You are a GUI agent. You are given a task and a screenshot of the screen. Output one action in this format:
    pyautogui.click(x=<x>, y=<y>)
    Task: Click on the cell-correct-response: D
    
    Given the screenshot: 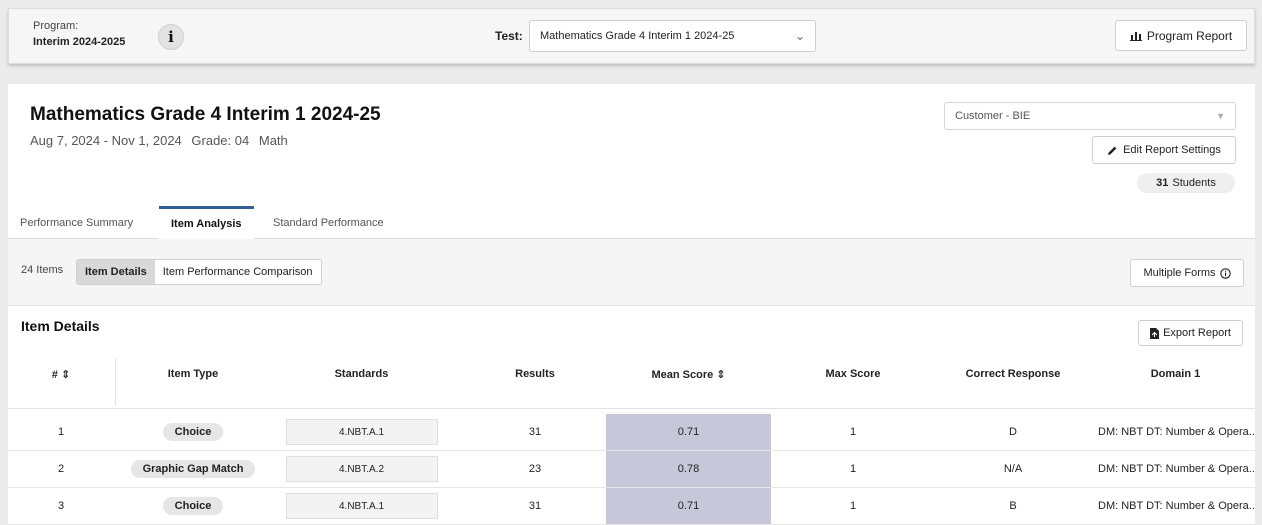 What is the action you would take?
    pyautogui.click(x=1013, y=432)
    